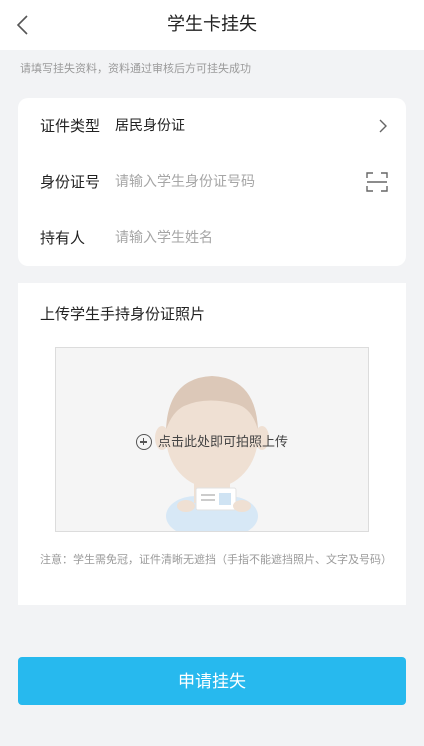 This screenshot has height=746, width=424. I want to click on upload-prompt: 点击此处即可拍照上传, so click(212, 440).